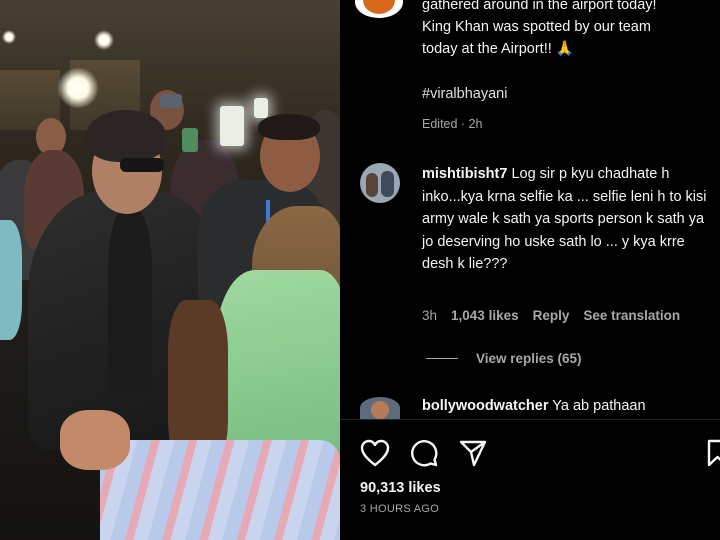  What do you see at coordinates (504, 358) in the screenshot?
I see `view-replies-button: View replies (65)` at bounding box center [504, 358].